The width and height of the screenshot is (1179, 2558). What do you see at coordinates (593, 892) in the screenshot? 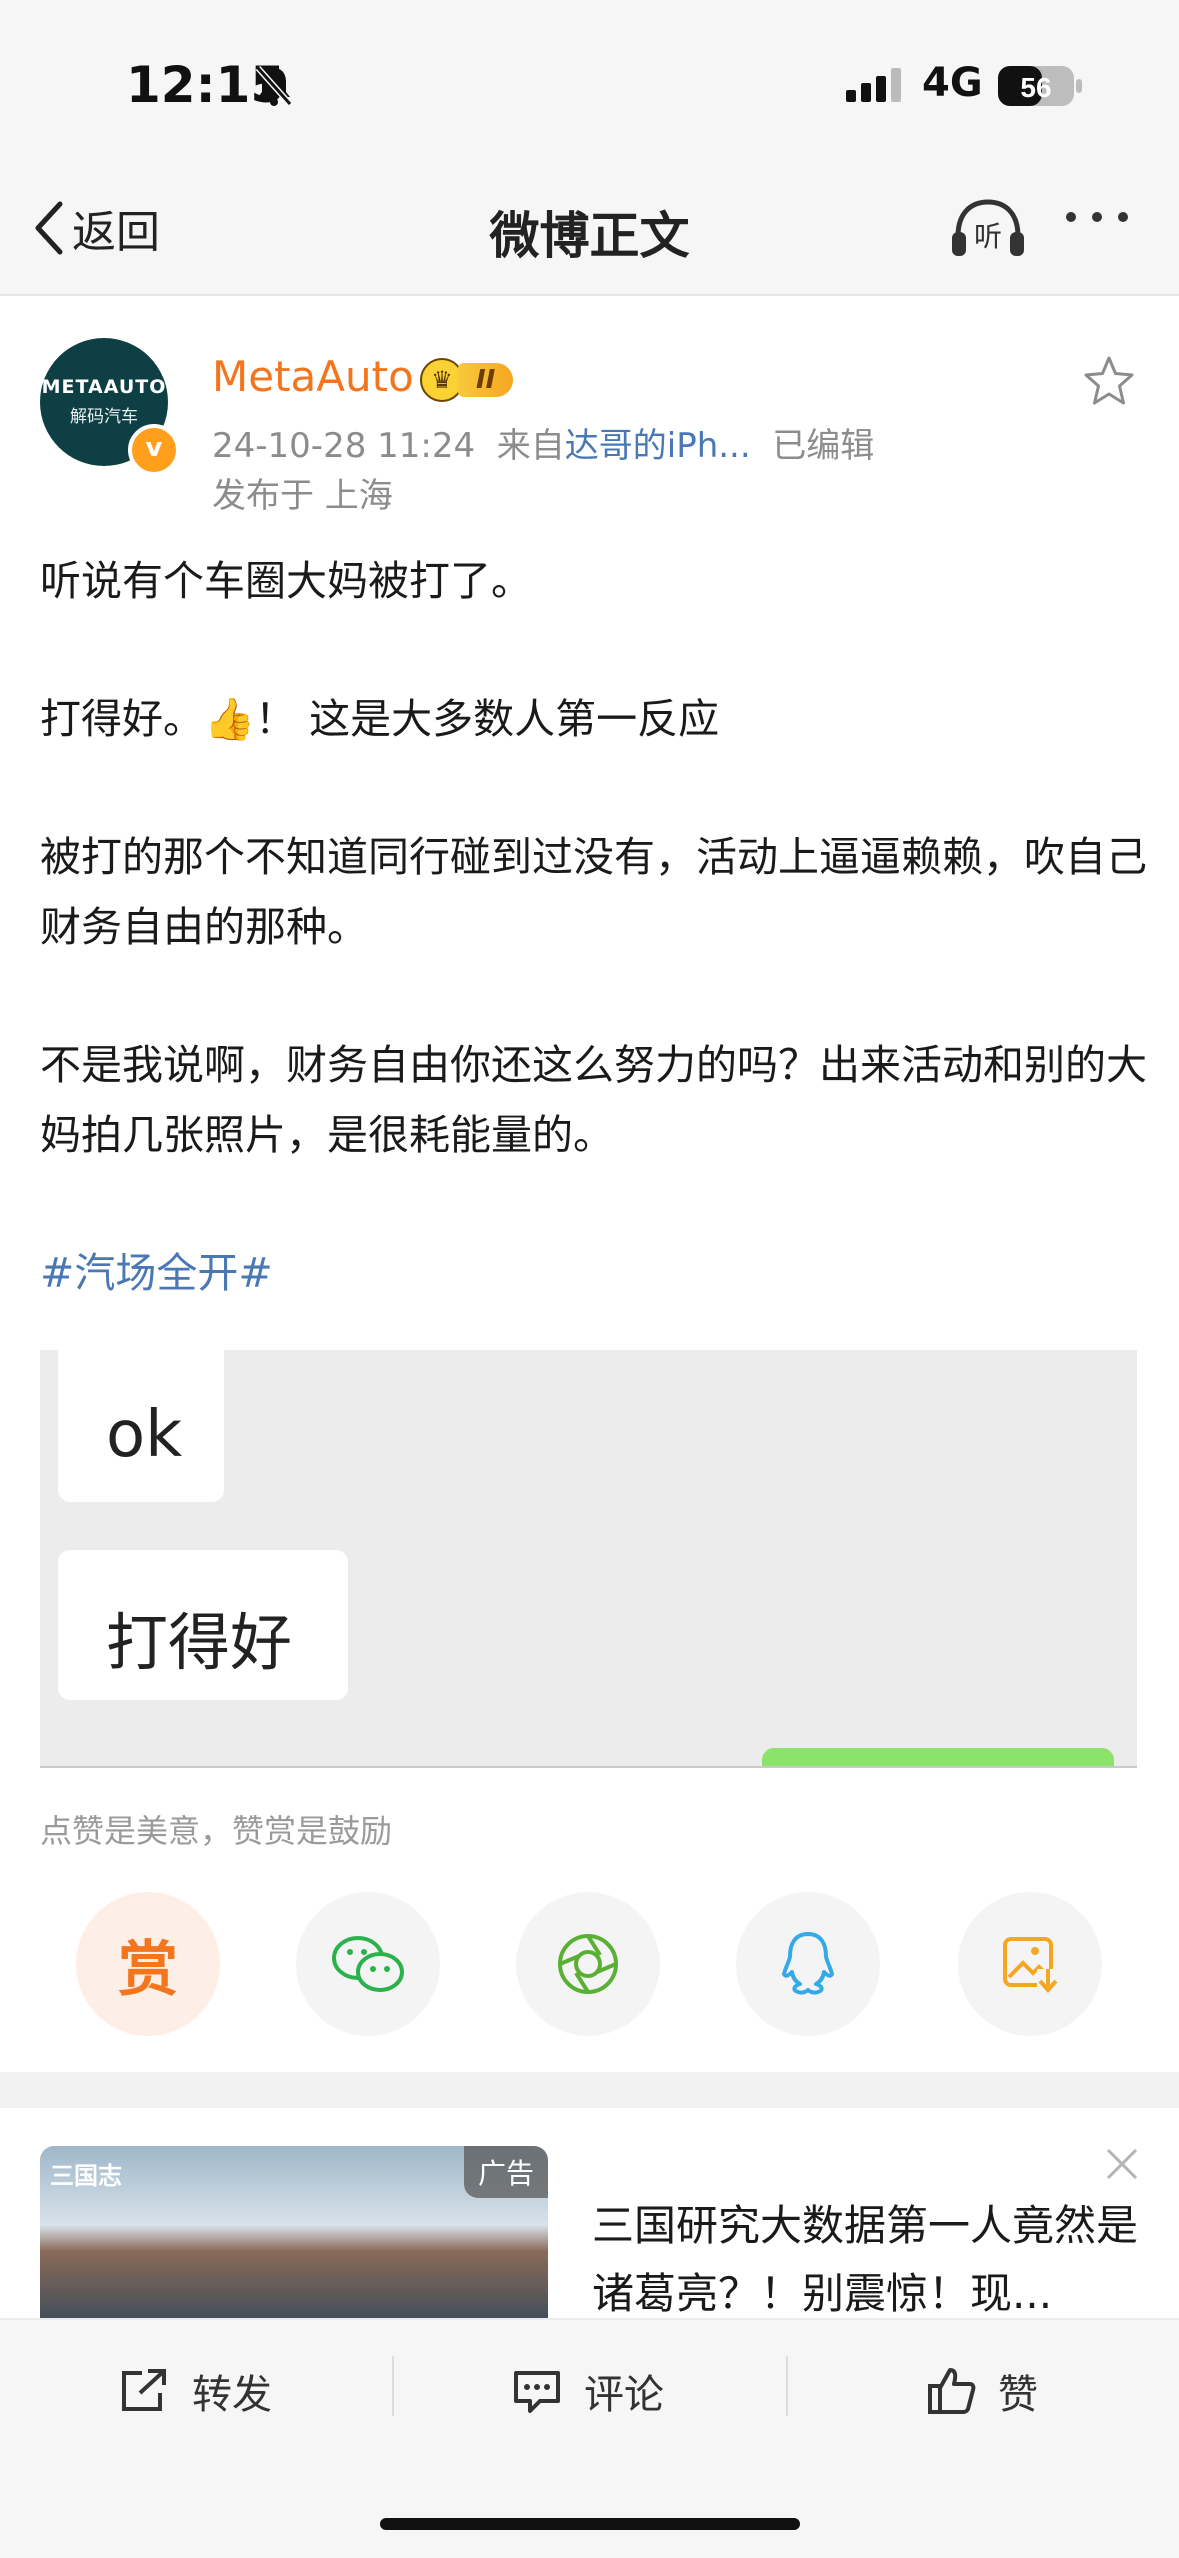
I see `post-paragraph: 被打的那个不知道同行碰到过没有，活动上逼逼赖赖，吹自己财务自由的那种。` at bounding box center [593, 892].